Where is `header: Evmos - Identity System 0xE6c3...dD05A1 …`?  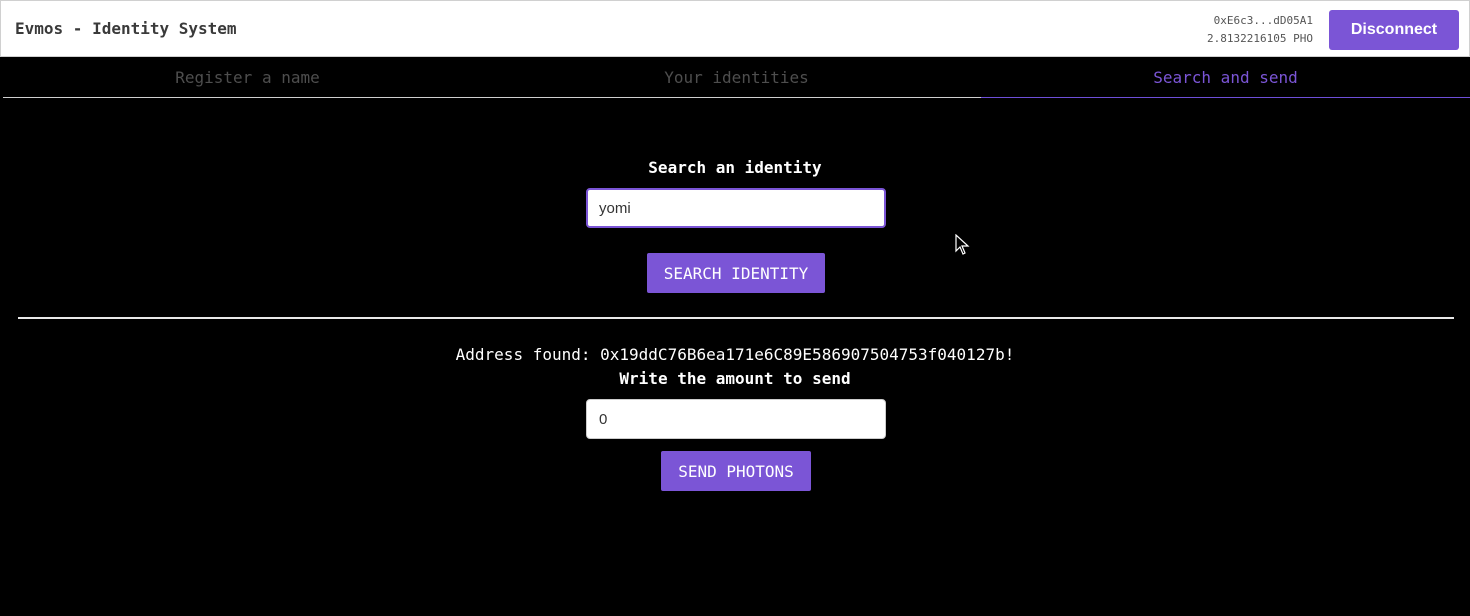 header: Evmos - Identity System 0xE6c3...dD05A1 … is located at coordinates (735, 28).